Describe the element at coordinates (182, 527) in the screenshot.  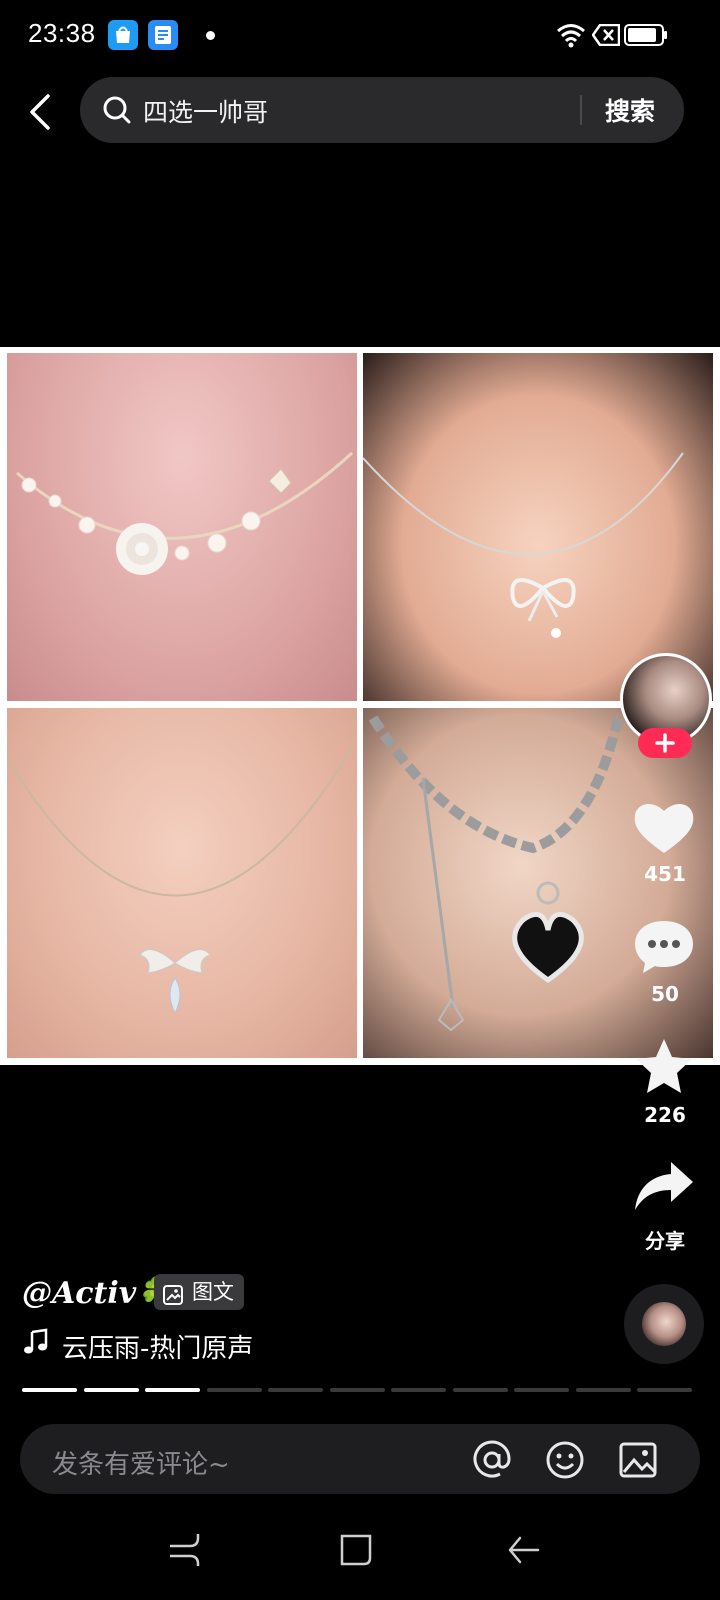
I see `necklace-image-rose-pearl` at that location.